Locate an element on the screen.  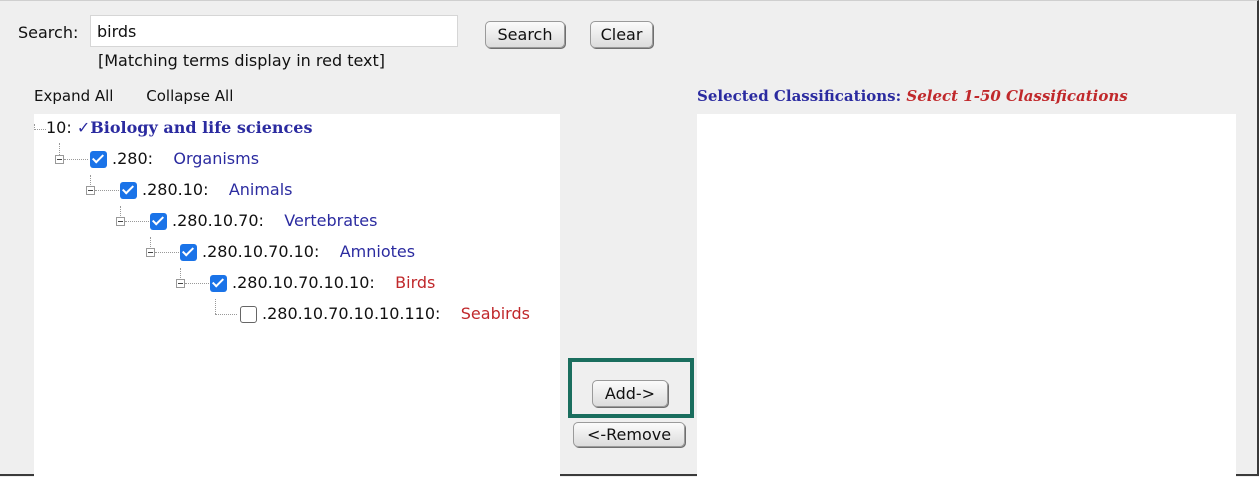
tree-node-organisms: .280: Organisms is located at coordinates (185, 161).